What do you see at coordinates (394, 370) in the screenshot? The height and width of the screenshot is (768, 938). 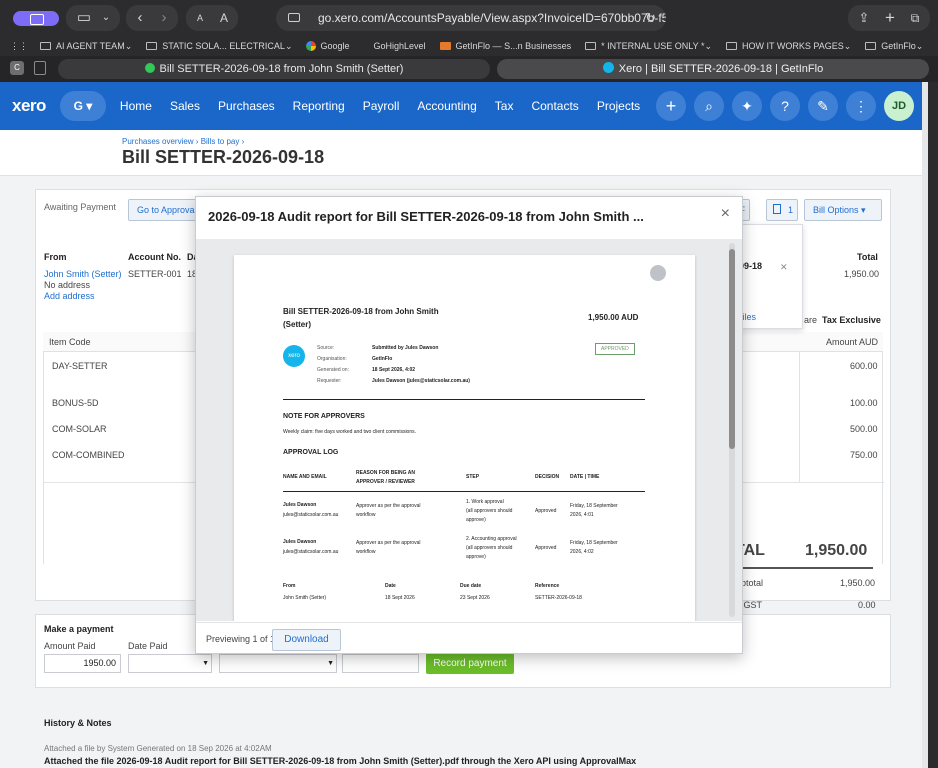 I see `meta-value: 18 Sept 2026, 4:02` at bounding box center [394, 370].